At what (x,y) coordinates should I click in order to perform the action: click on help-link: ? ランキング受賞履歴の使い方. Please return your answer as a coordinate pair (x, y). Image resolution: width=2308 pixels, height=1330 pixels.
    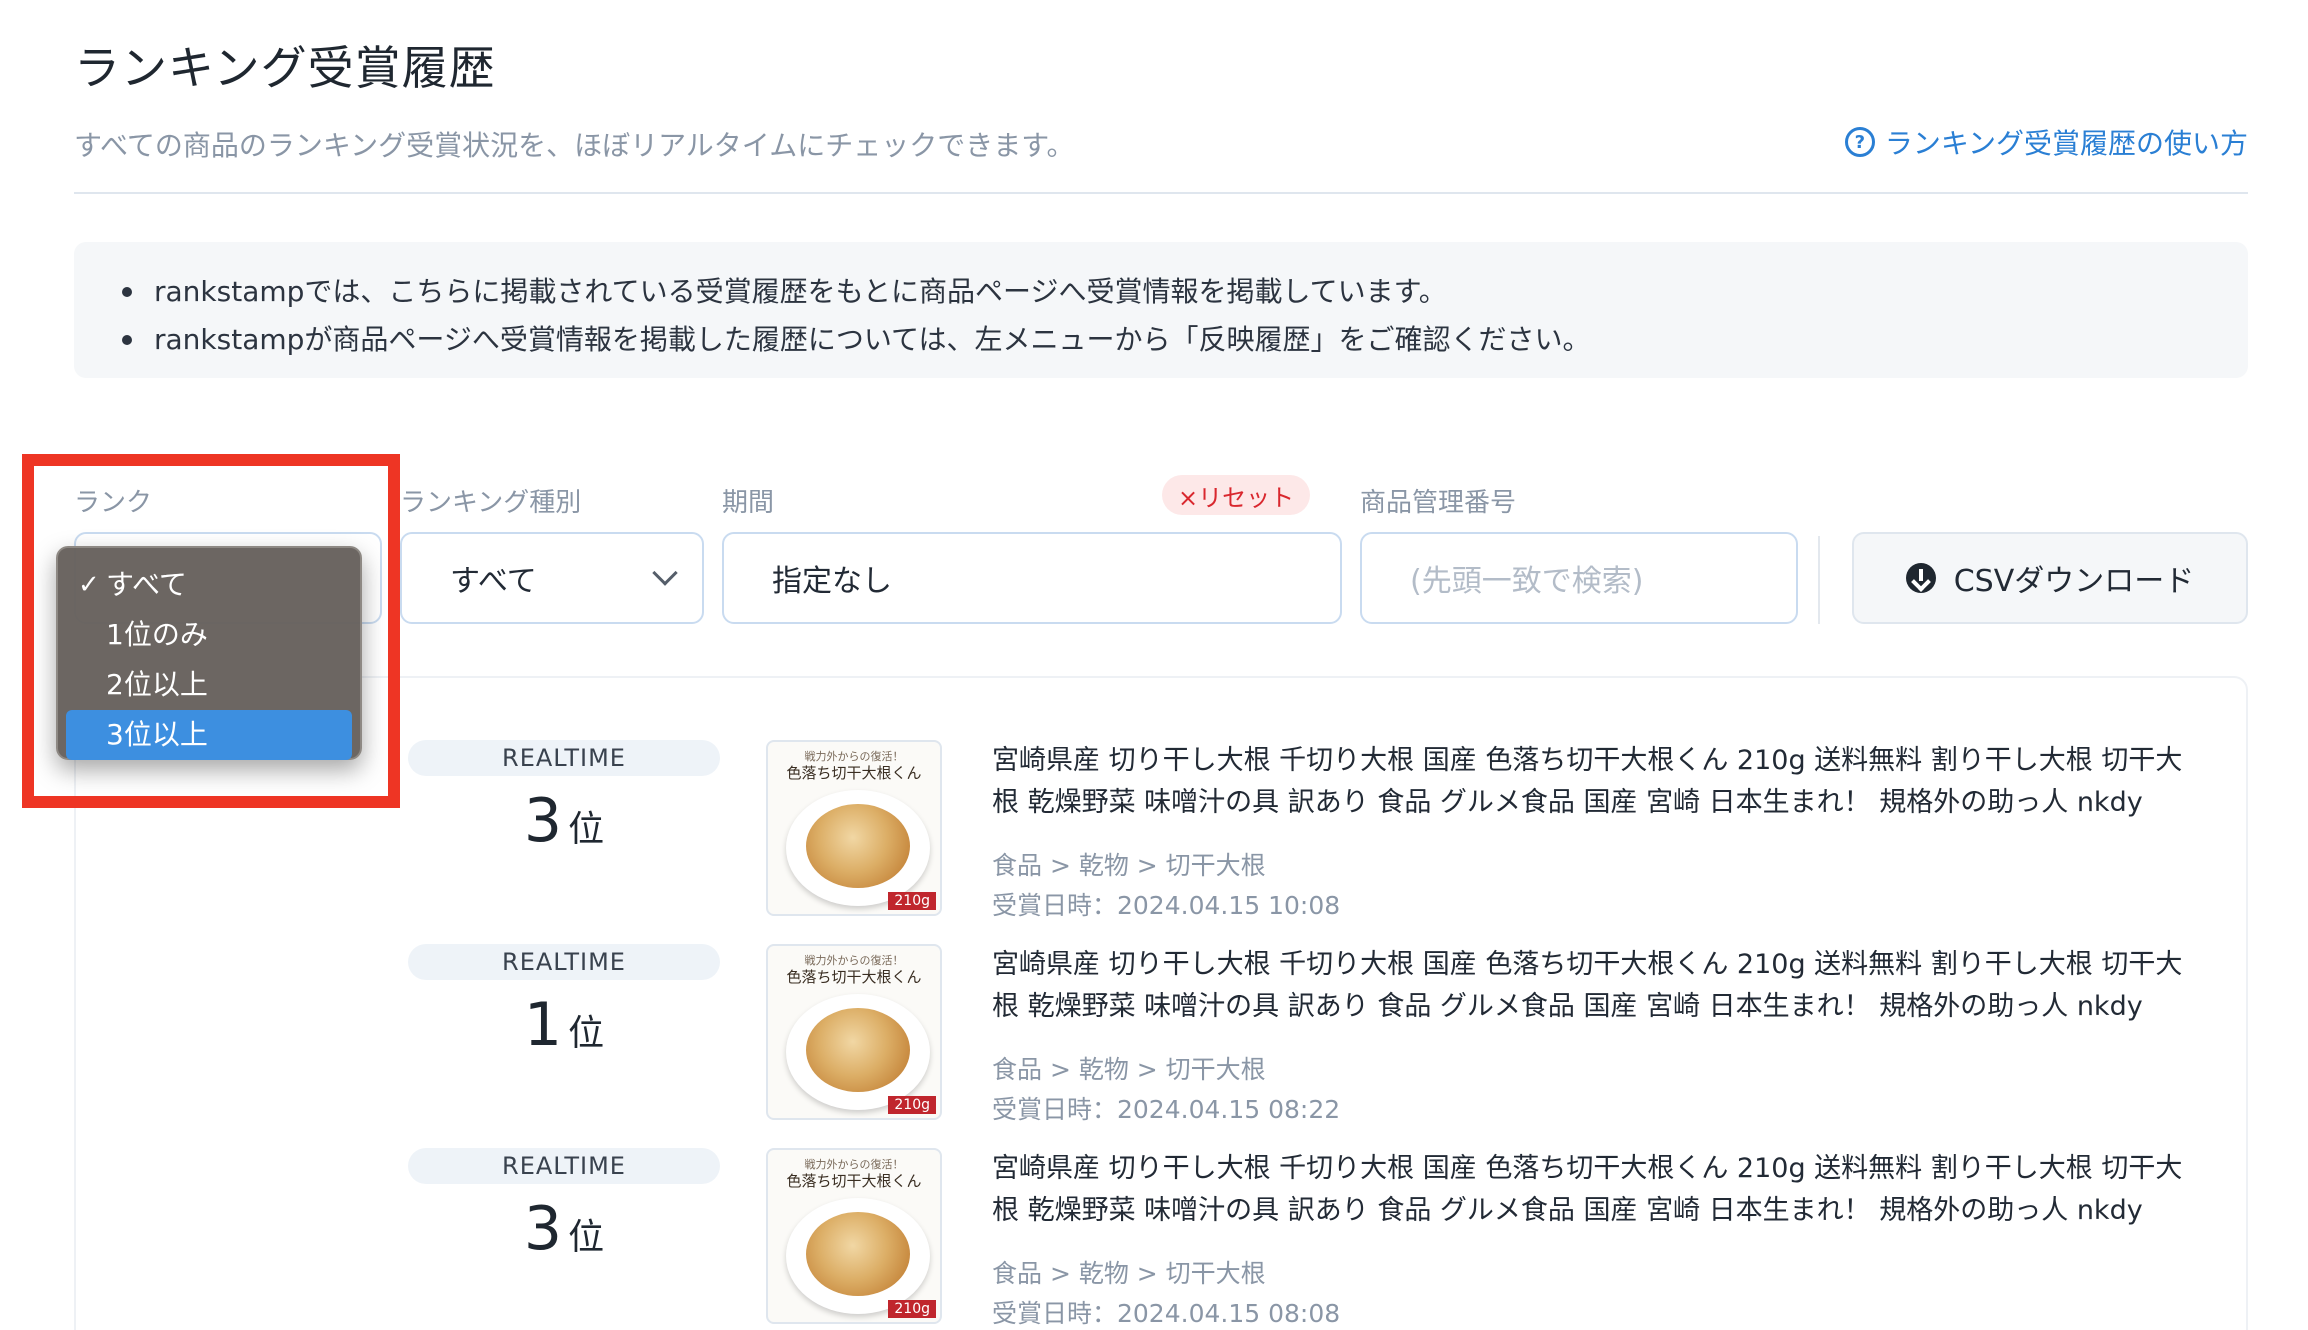
    Looking at the image, I should click on (2046, 142).